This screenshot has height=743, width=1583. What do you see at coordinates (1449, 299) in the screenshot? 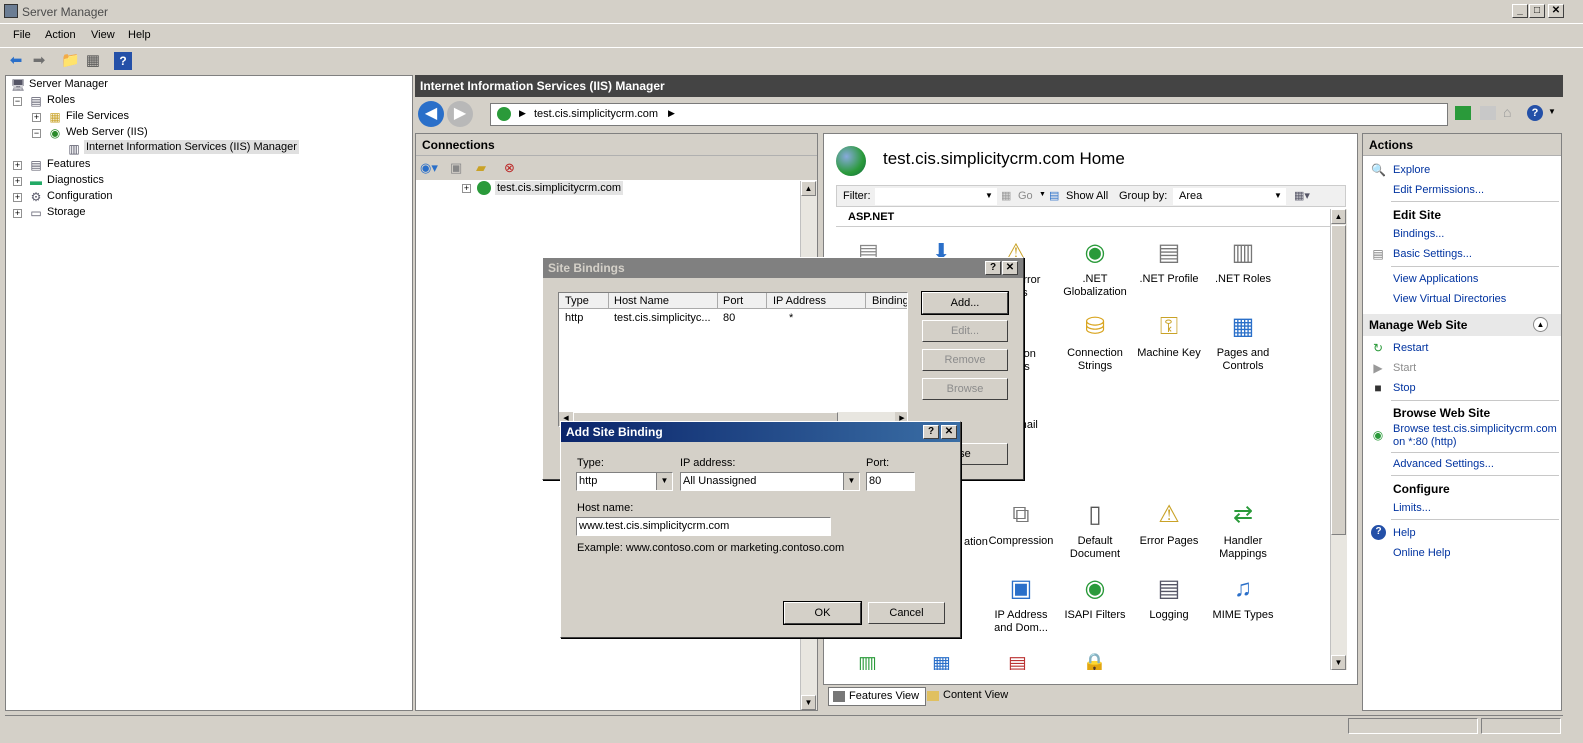
I see `view-virtual-directories-link: View Virtual Directories` at bounding box center [1449, 299].